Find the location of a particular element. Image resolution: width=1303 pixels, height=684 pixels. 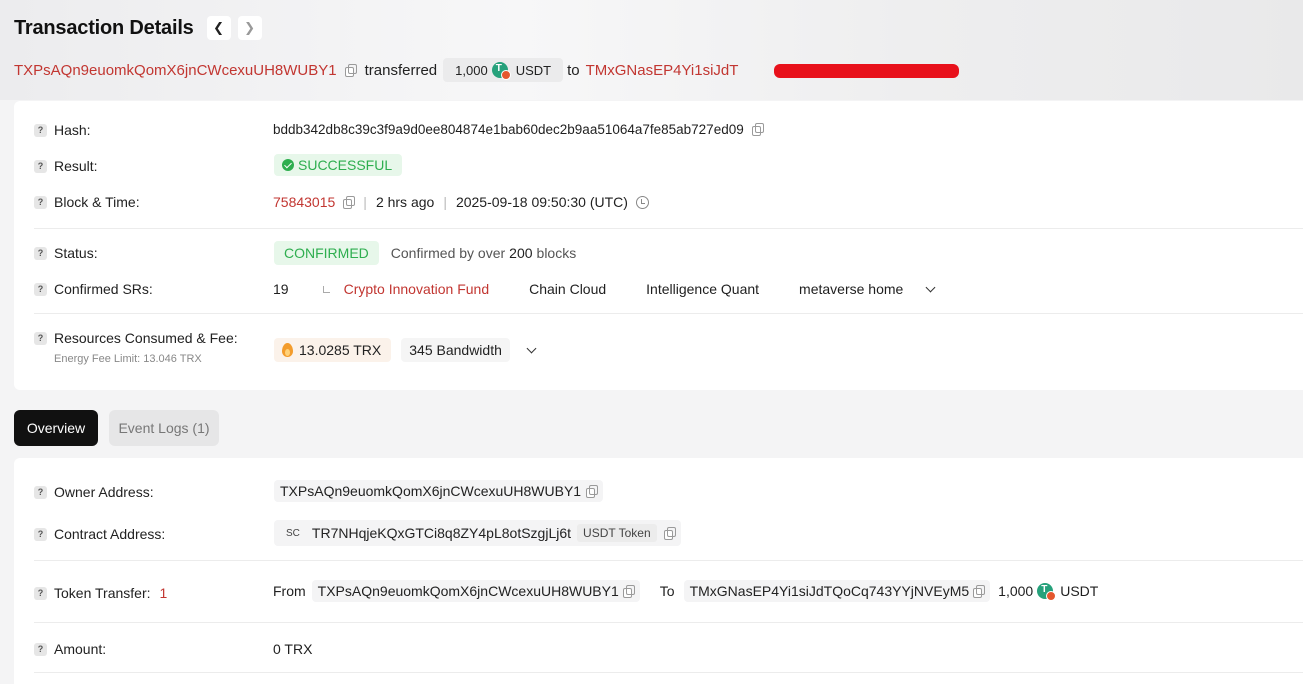

summary-to-word: to is located at coordinates (573, 70).